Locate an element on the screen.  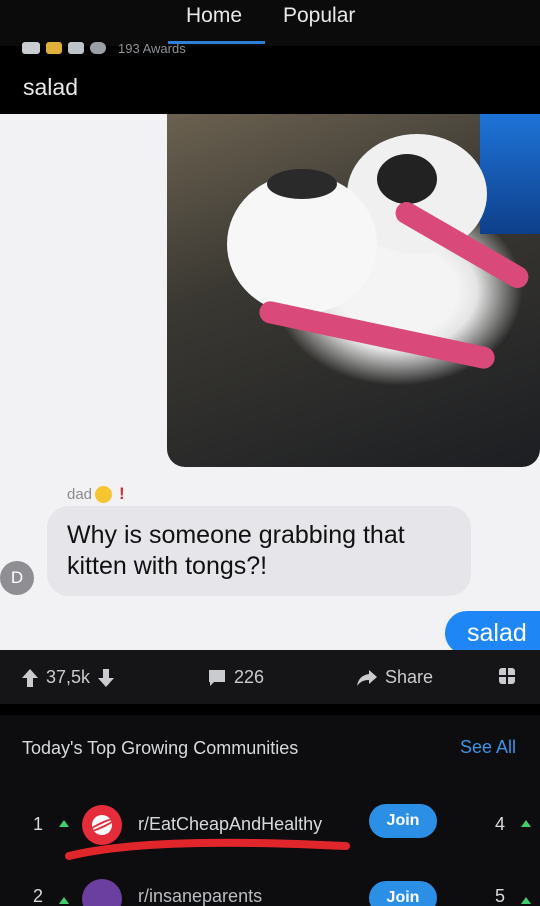
tongs-lower is located at coordinates (377, 335).